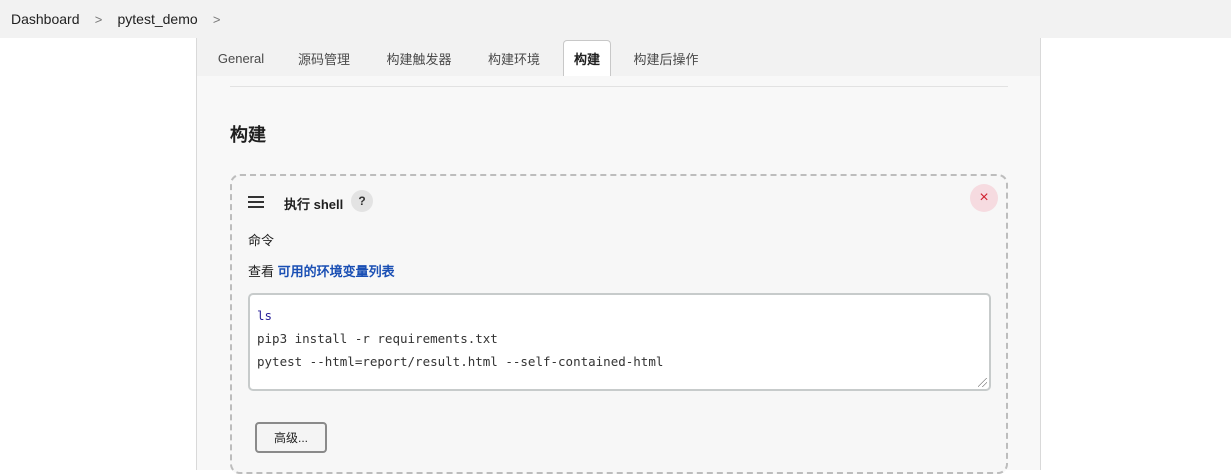  What do you see at coordinates (248, 135) in the screenshot?
I see `section-title: 构建` at bounding box center [248, 135].